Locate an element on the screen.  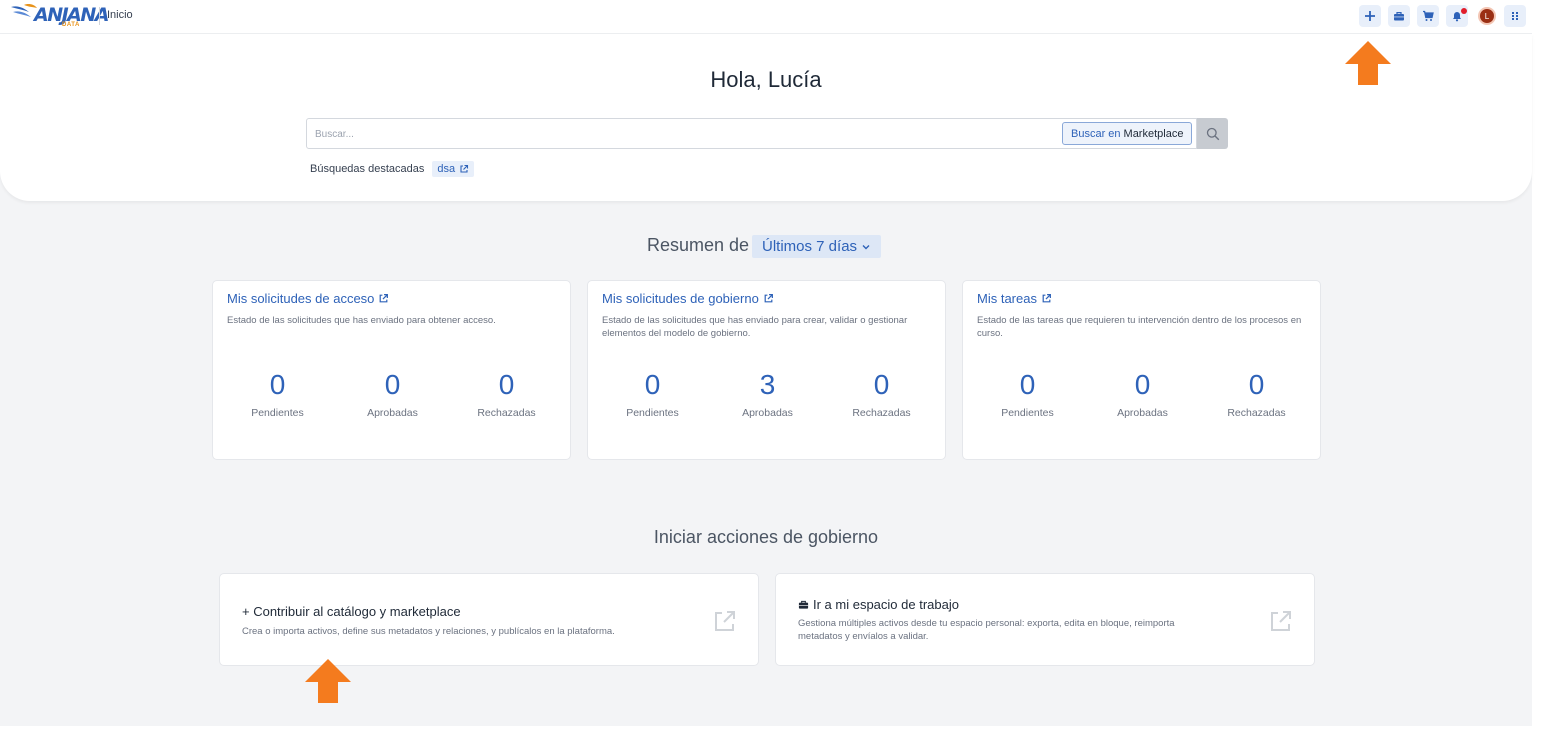
card-title: Mis solicitudes de gobierno is located at coordinates (680, 298).